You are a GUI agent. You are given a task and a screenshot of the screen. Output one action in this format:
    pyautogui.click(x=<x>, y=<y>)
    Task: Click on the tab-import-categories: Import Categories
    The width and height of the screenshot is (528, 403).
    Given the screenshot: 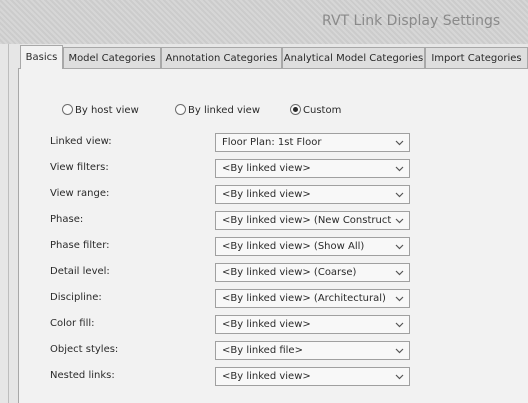 What is the action you would take?
    pyautogui.click(x=476, y=57)
    